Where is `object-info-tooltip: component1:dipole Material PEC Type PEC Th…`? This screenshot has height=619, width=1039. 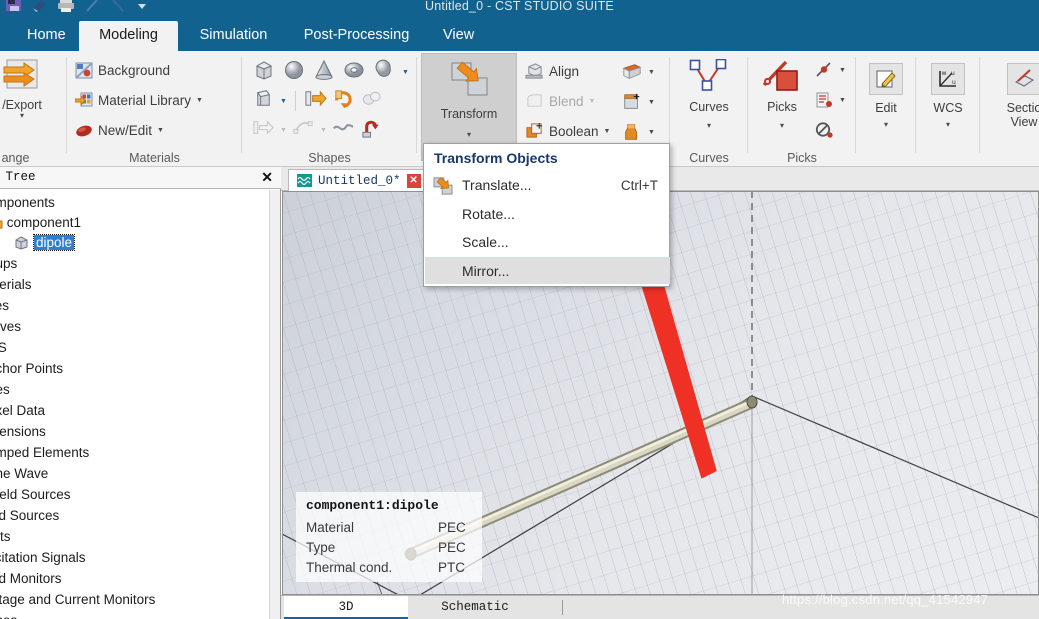
object-info-tooltip: component1:dipole Material PEC Type PEC Th… is located at coordinates (389, 537).